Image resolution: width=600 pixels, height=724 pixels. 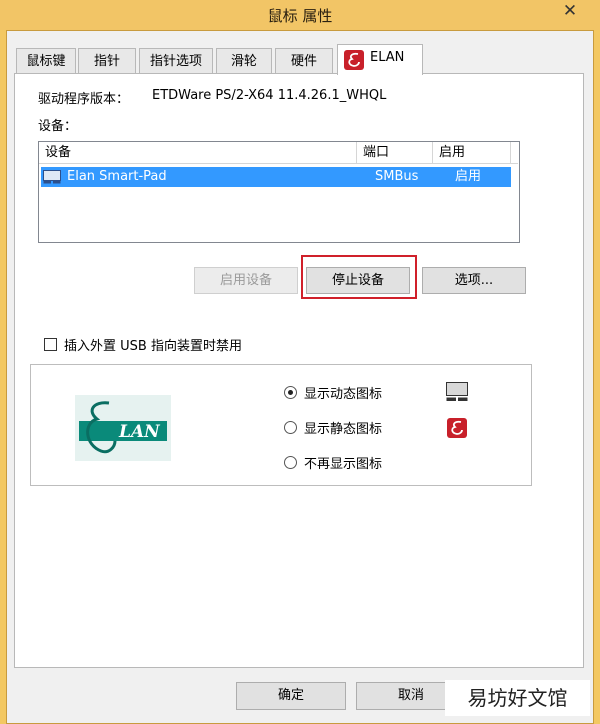 I want to click on tab-label: 指针, so click(x=106, y=61).